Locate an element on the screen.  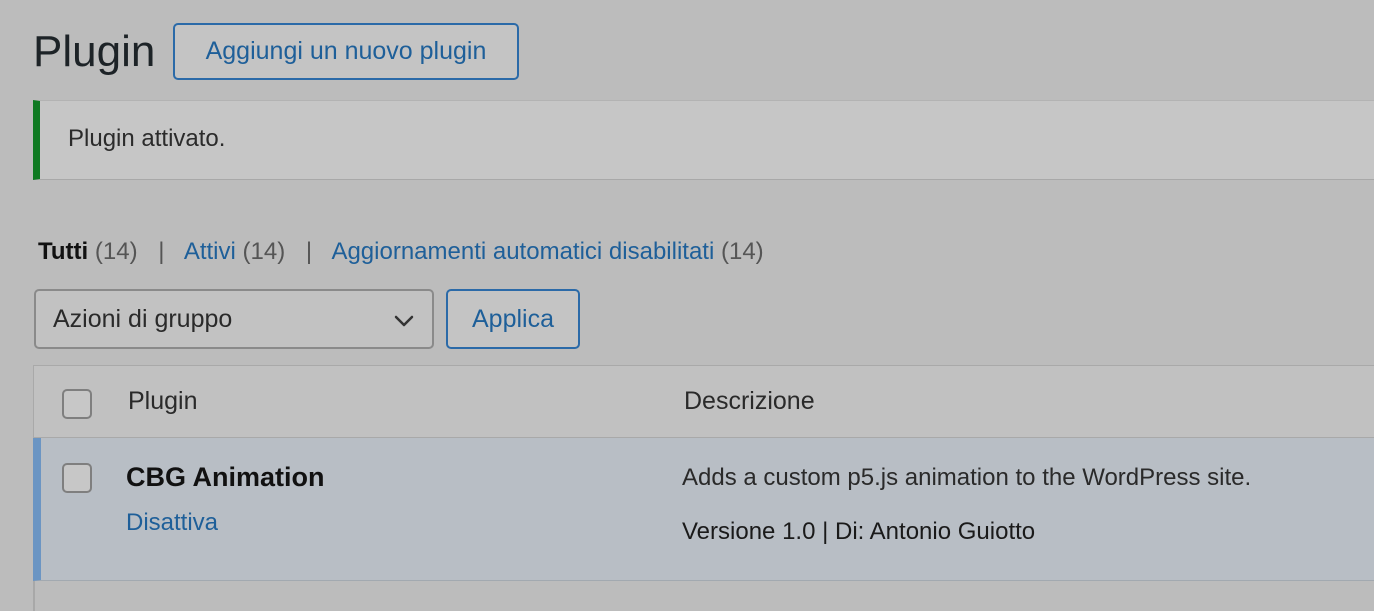
success-notice: Plugin attivato. is located at coordinates (703, 140).